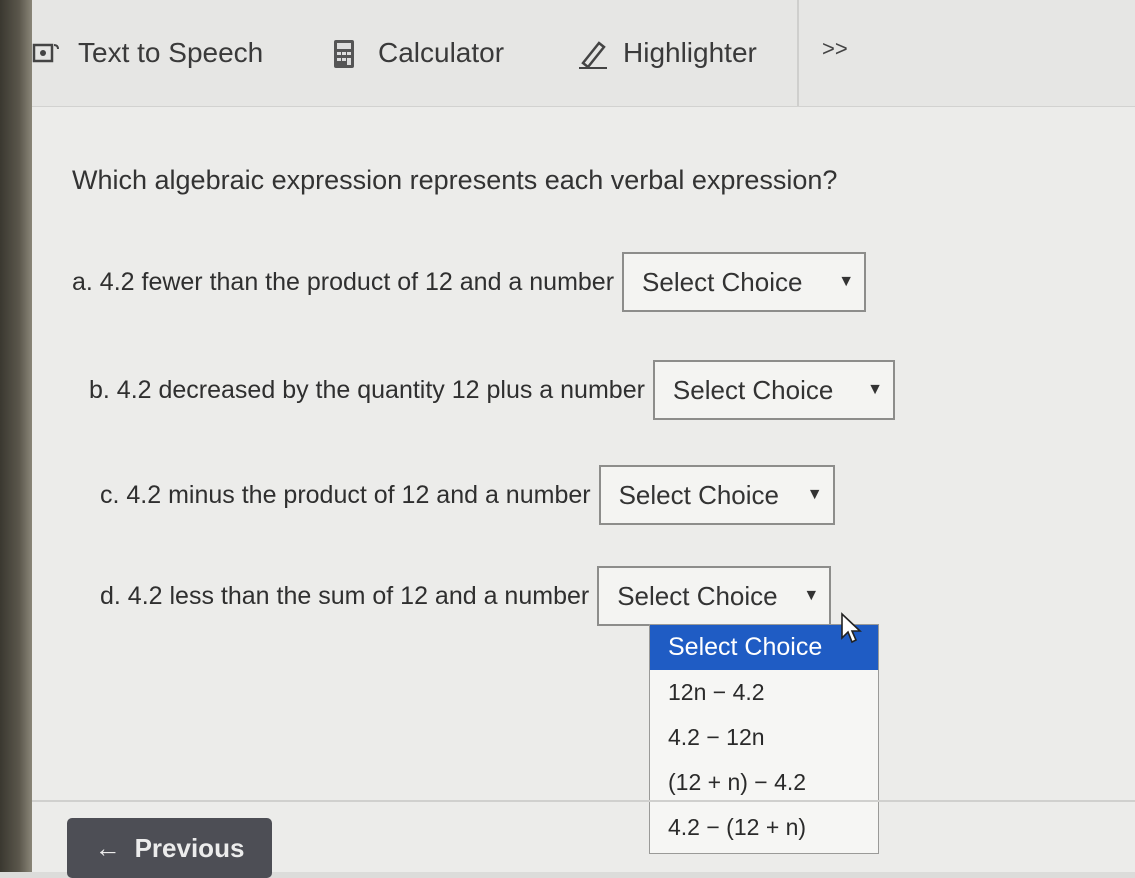 This screenshot has width=1135, height=878. I want to click on dropdown-option: 4.2 − 12n, so click(764, 737).